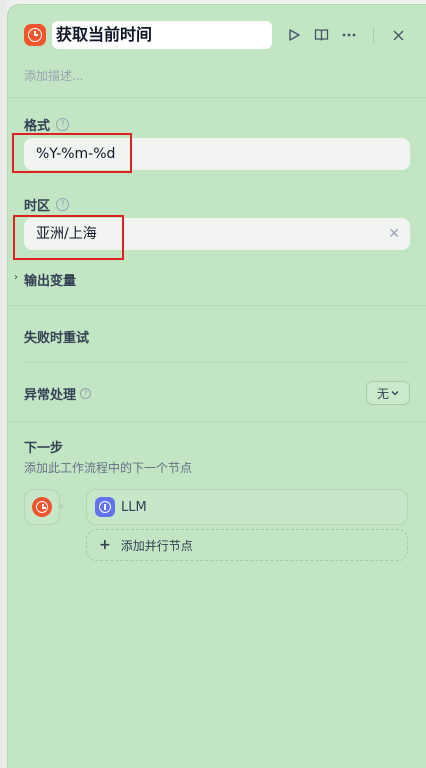  What do you see at coordinates (395, 393) in the screenshot?
I see `chevron-down-icon` at bounding box center [395, 393].